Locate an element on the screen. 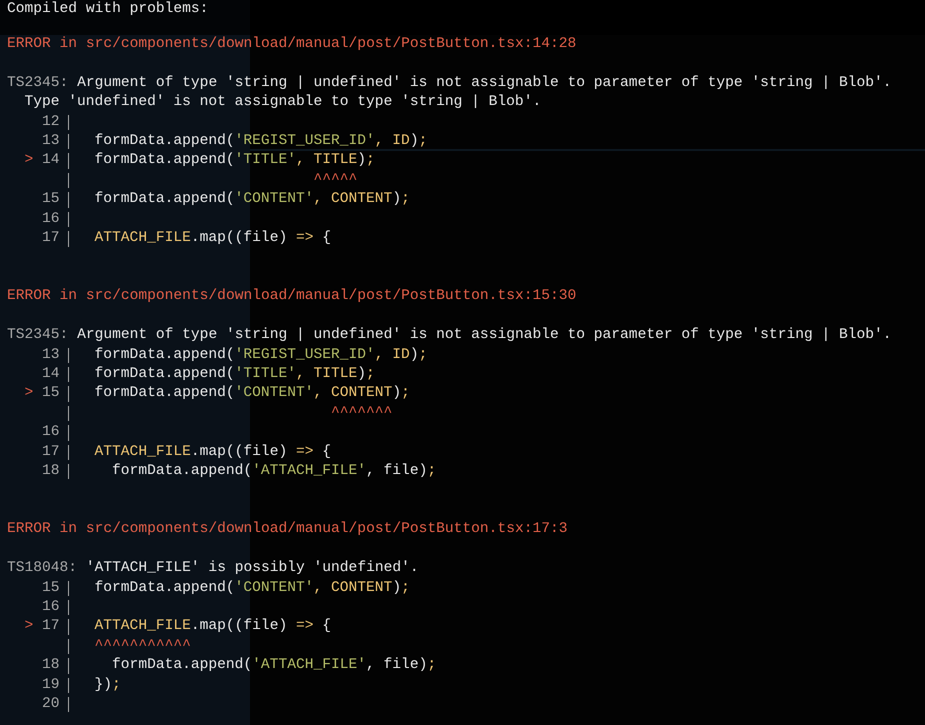  error-message: TS18048: 'ATTACH_FILE' is possibly 'undefined'. is located at coordinates (213, 568).